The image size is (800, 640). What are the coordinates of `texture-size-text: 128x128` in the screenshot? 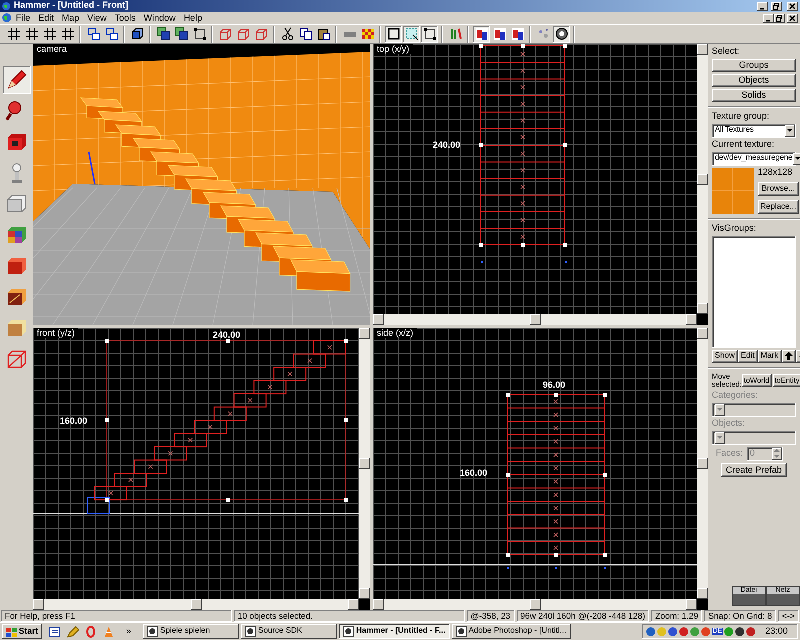 It's located at (776, 173).